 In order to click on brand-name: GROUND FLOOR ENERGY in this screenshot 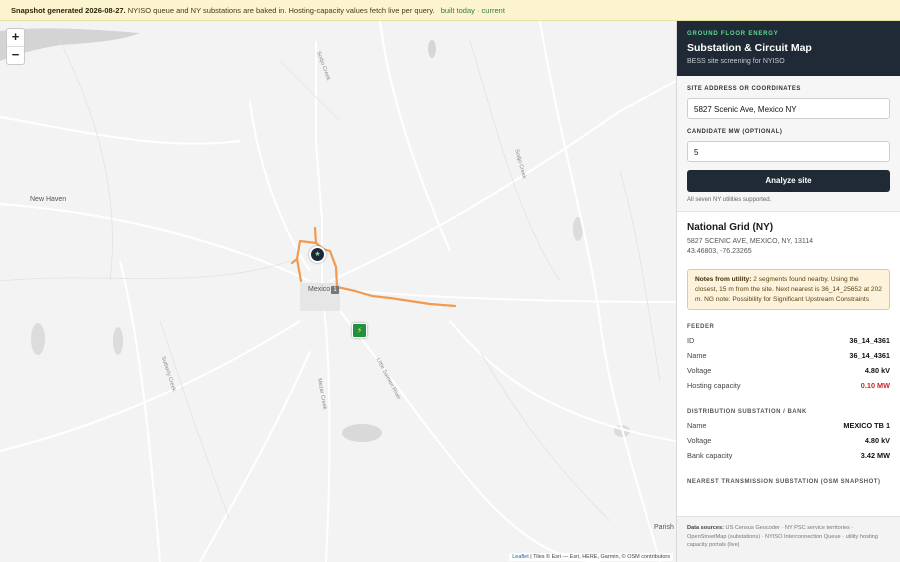, I will do `click(733, 34)`.